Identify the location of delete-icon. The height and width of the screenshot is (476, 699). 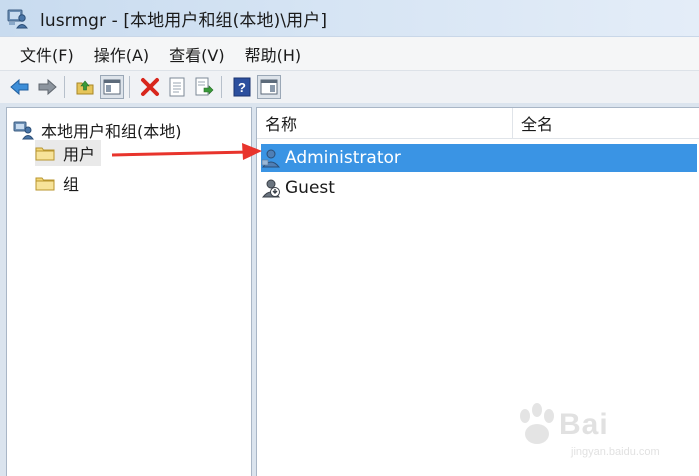
(150, 87).